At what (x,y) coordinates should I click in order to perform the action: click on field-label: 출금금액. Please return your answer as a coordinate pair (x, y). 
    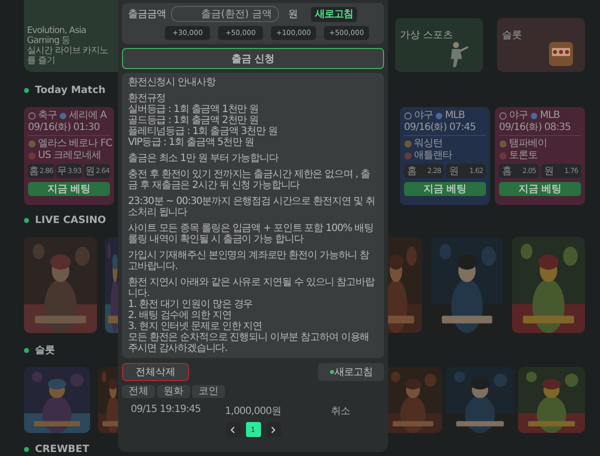
    Looking at the image, I should click on (147, 14).